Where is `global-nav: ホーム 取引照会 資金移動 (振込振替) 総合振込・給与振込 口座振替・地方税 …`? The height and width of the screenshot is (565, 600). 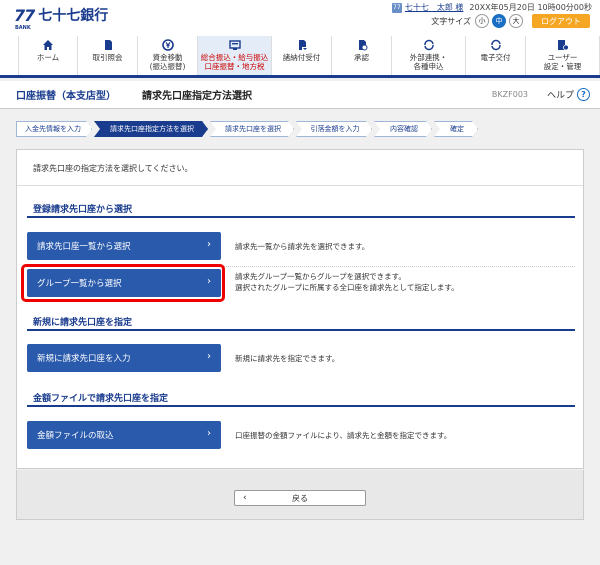 global-nav: ホーム 取引照会 資金移動 (振込振替) 総合振込・給与振込 口座振替・地方税 … is located at coordinates (300, 57).